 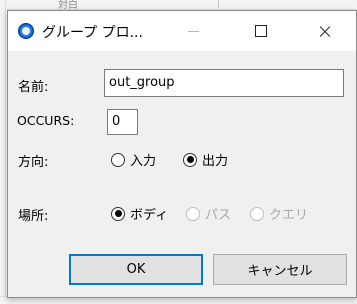 I want to click on location-path-radio: パス, so click(x=208, y=213).